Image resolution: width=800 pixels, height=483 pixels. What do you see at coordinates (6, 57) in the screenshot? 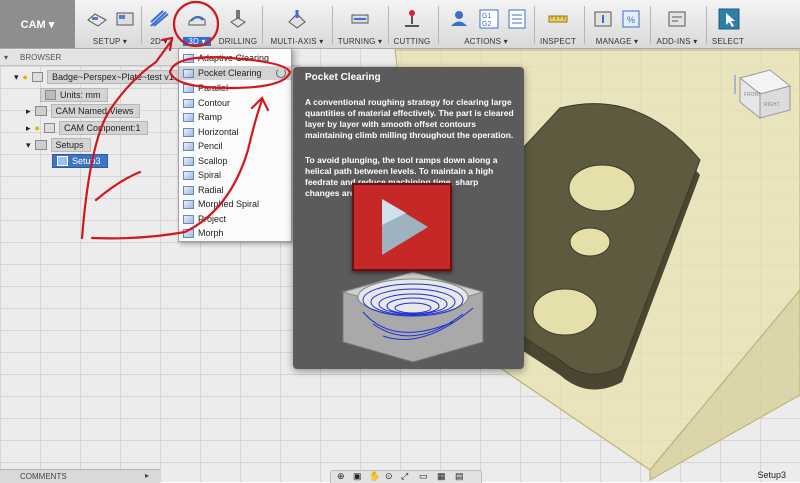
I see `collapse-icon: ▾` at bounding box center [6, 57].